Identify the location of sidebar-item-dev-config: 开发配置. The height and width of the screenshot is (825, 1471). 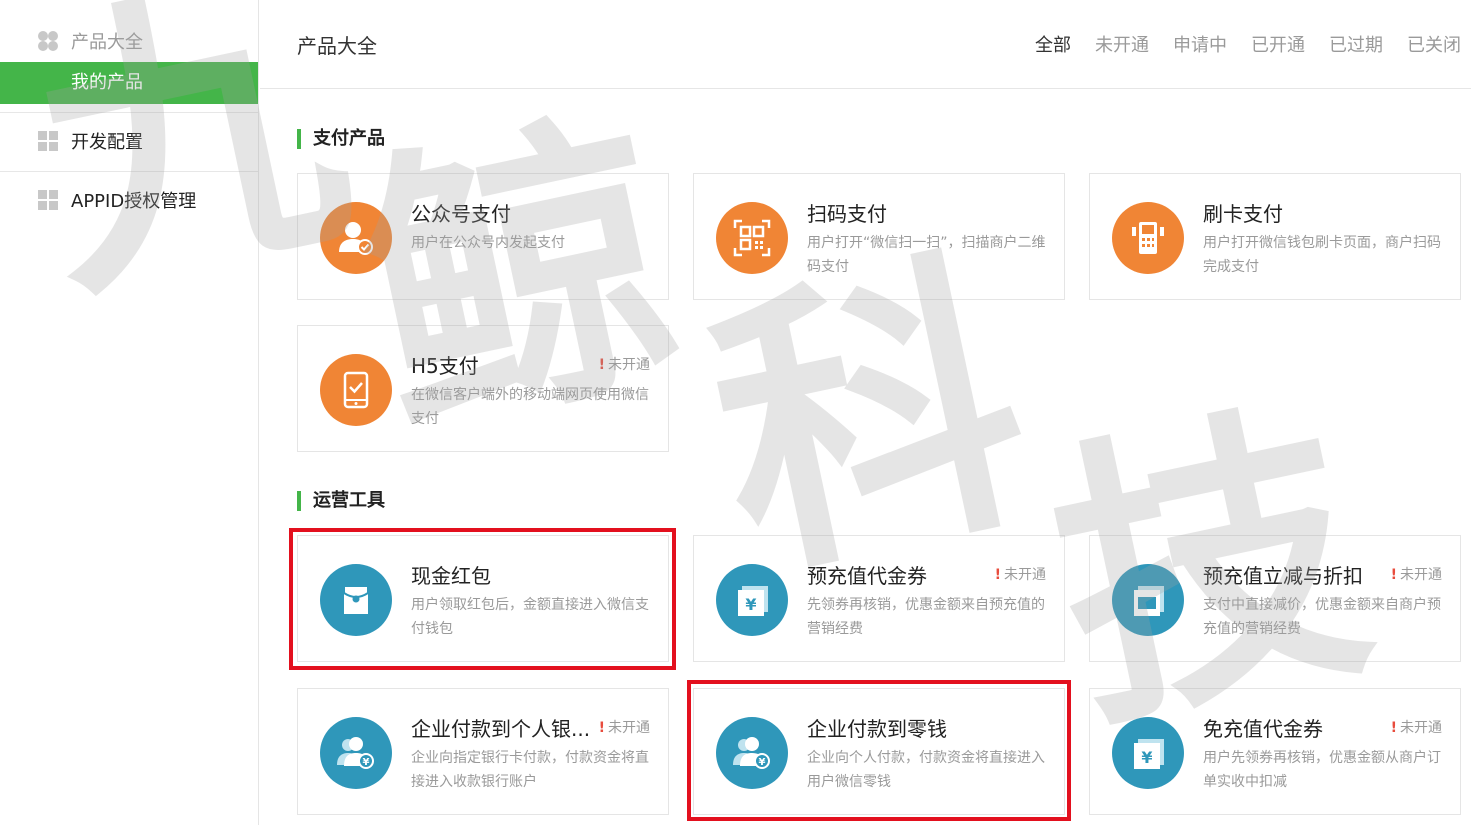
(129, 141).